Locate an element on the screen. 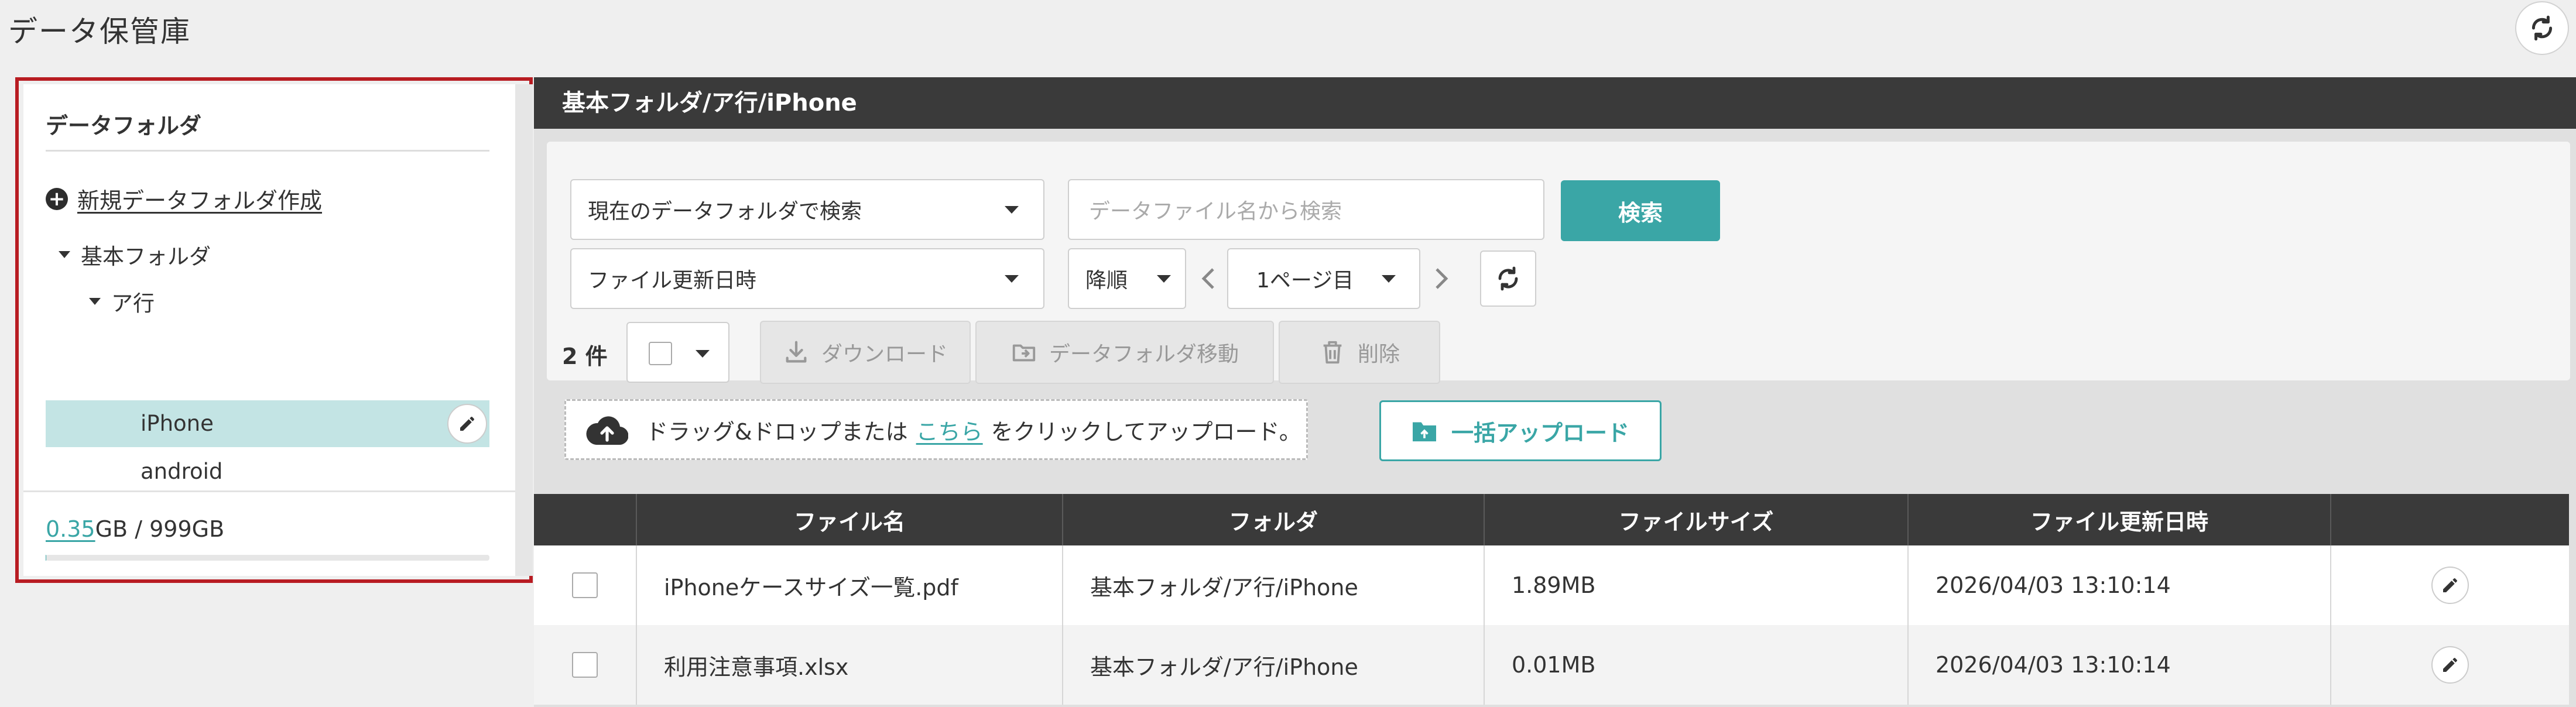  bulk-upload-label: 一括アップロード is located at coordinates (1540, 433).